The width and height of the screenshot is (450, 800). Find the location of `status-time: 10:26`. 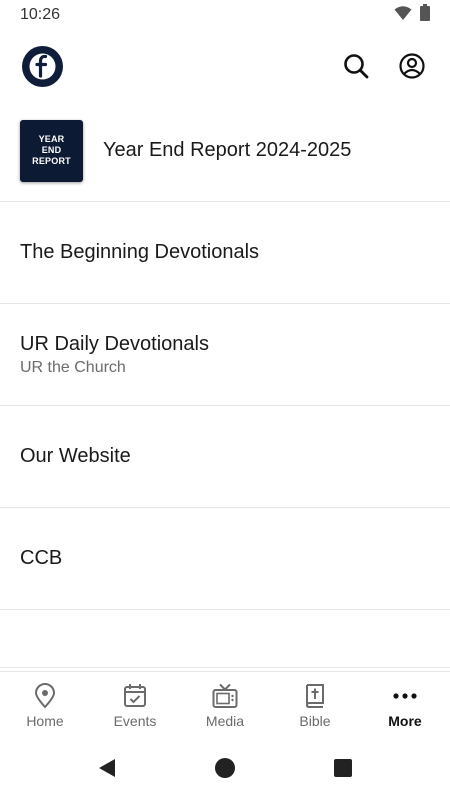

status-time: 10:26 is located at coordinates (40, 14).